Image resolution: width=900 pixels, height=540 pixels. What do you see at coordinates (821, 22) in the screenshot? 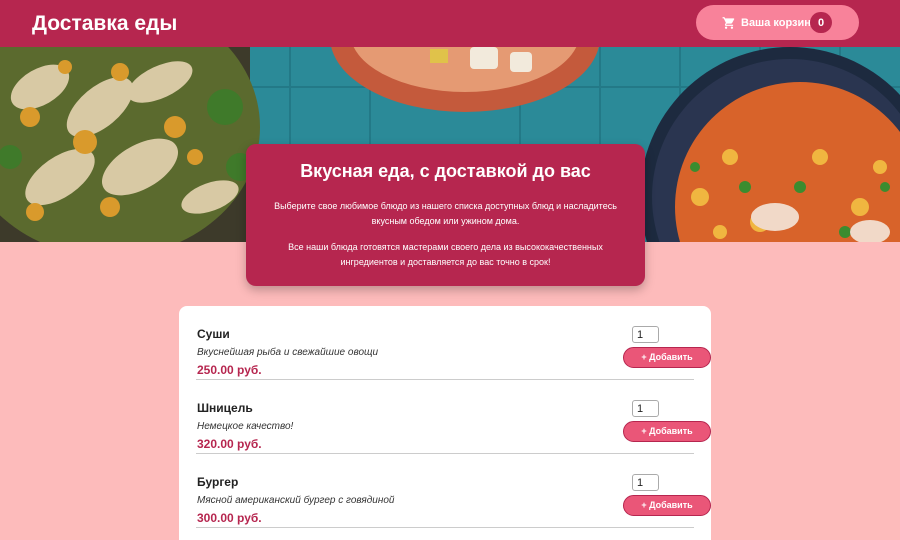
I see `cart-count-badge: 0` at bounding box center [821, 22].